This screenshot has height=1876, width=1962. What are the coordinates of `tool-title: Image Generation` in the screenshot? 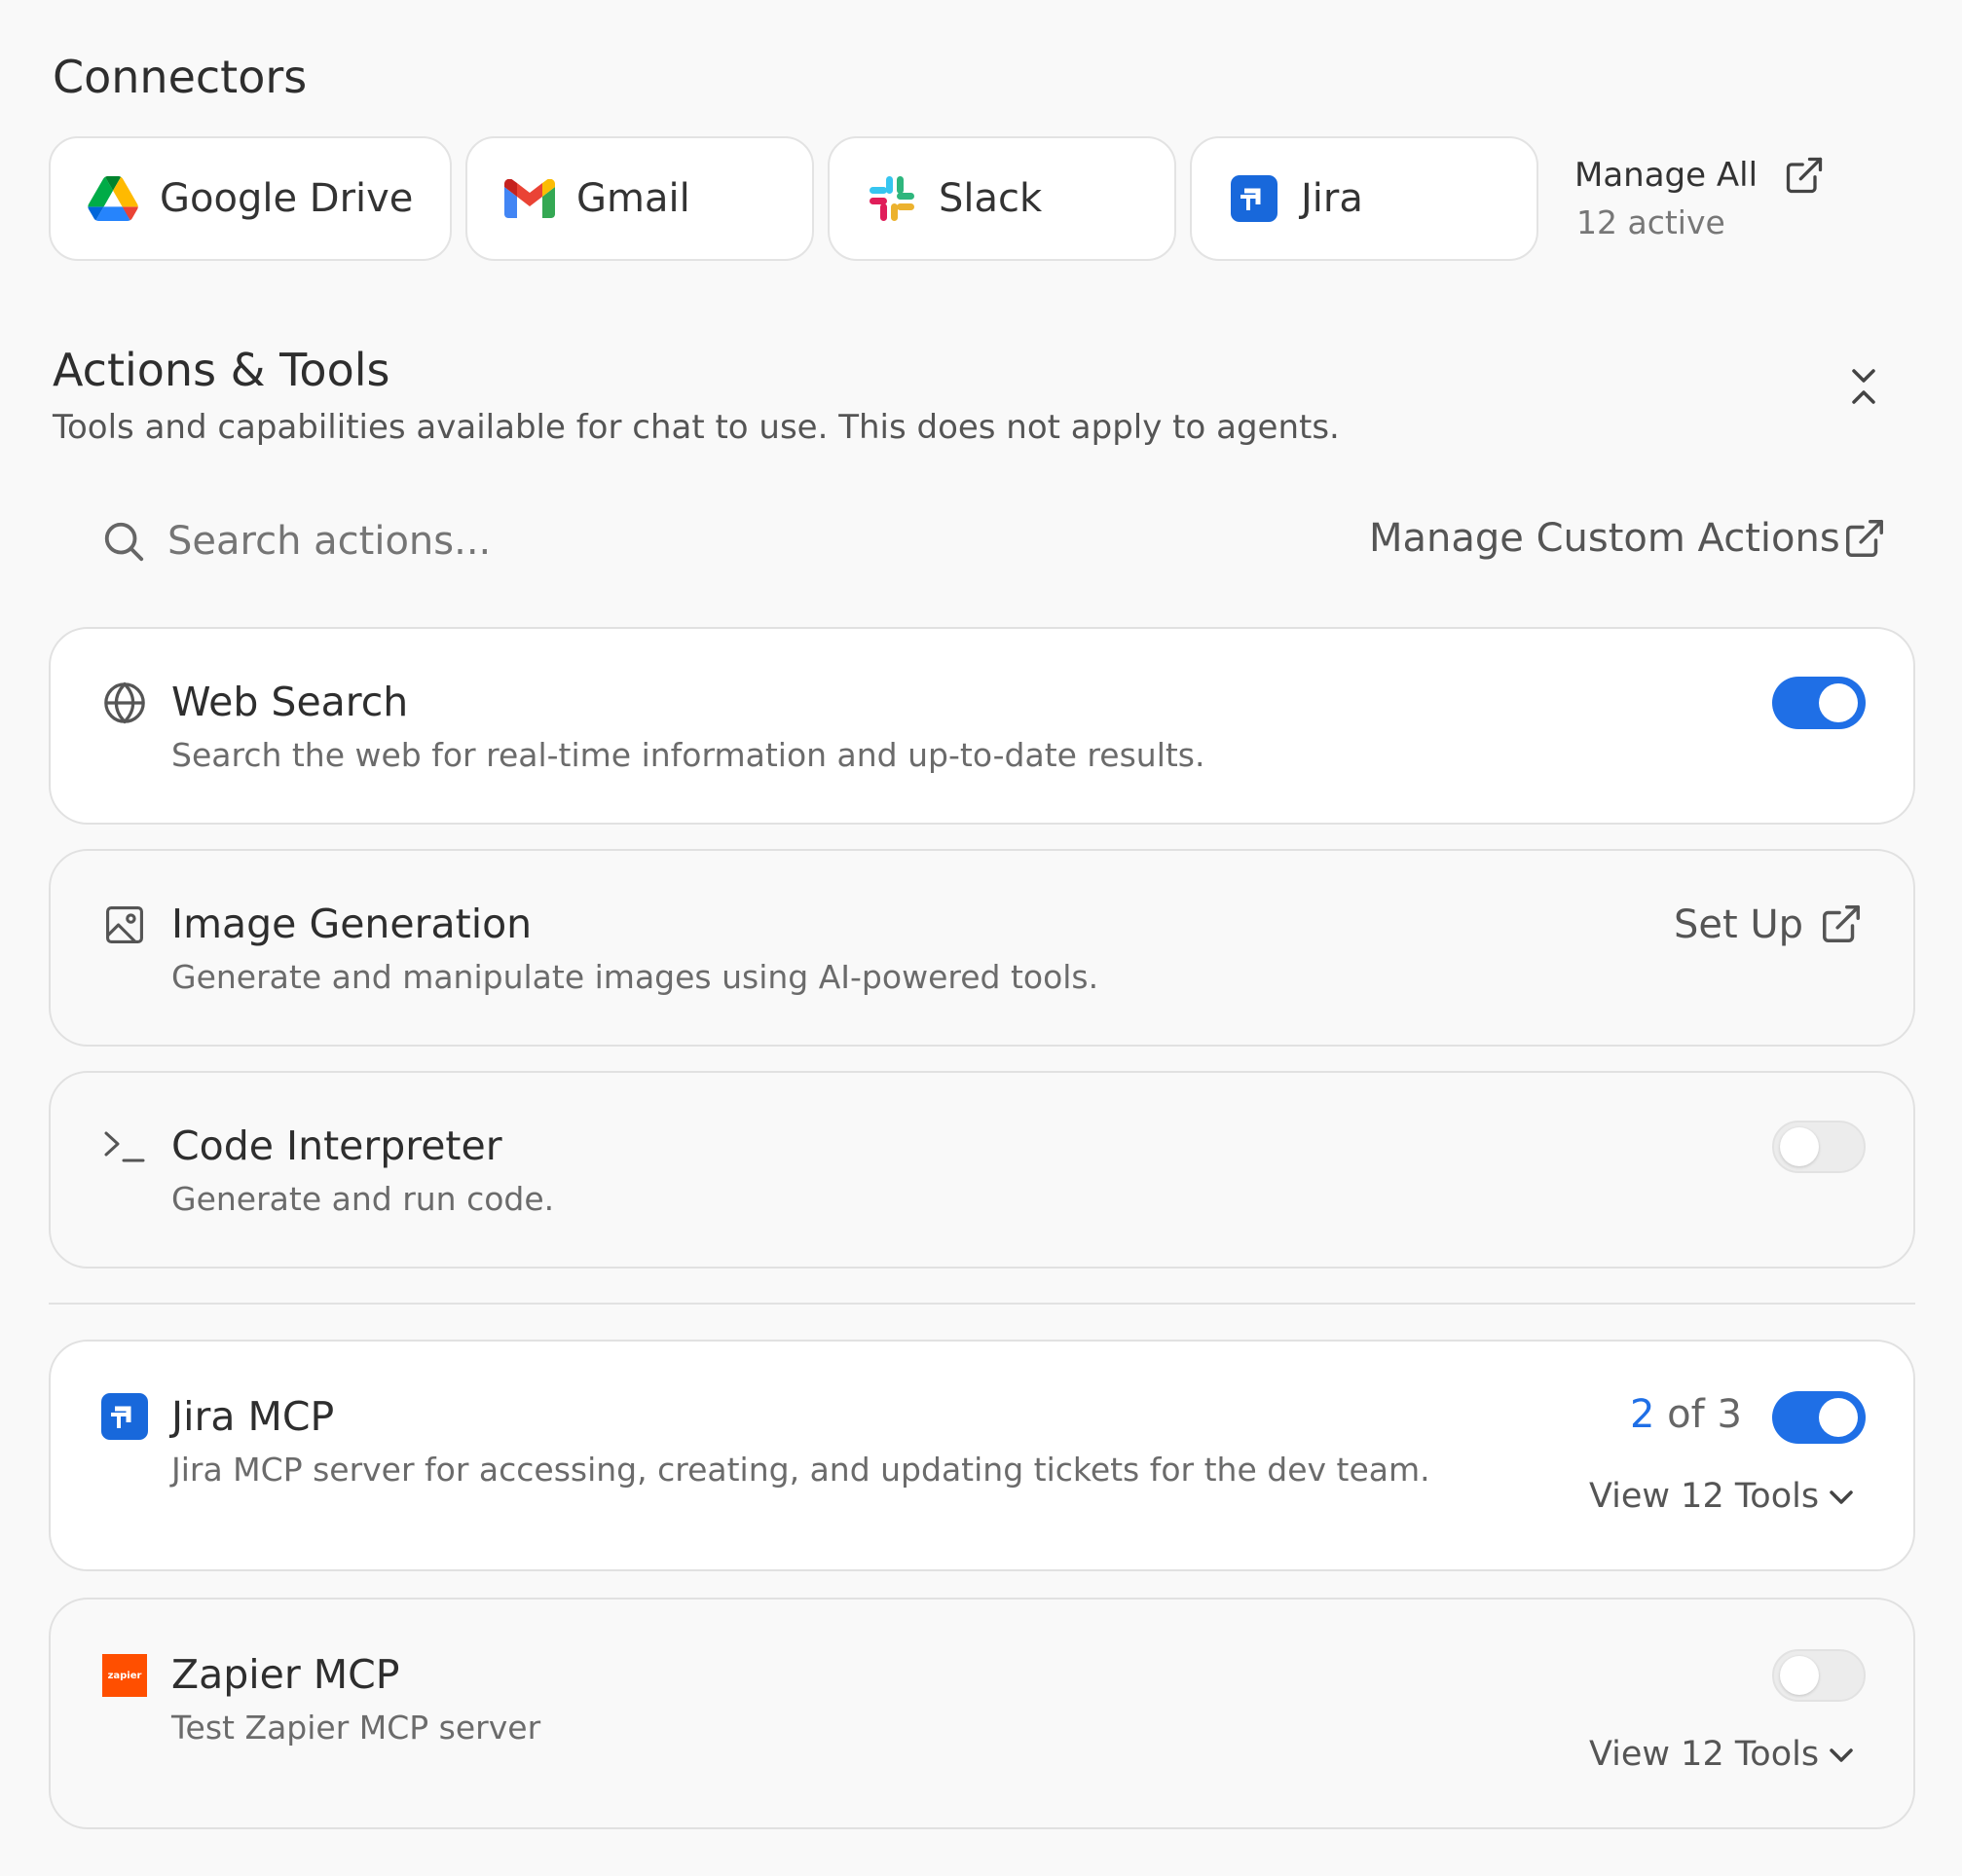 It's located at (352, 924).